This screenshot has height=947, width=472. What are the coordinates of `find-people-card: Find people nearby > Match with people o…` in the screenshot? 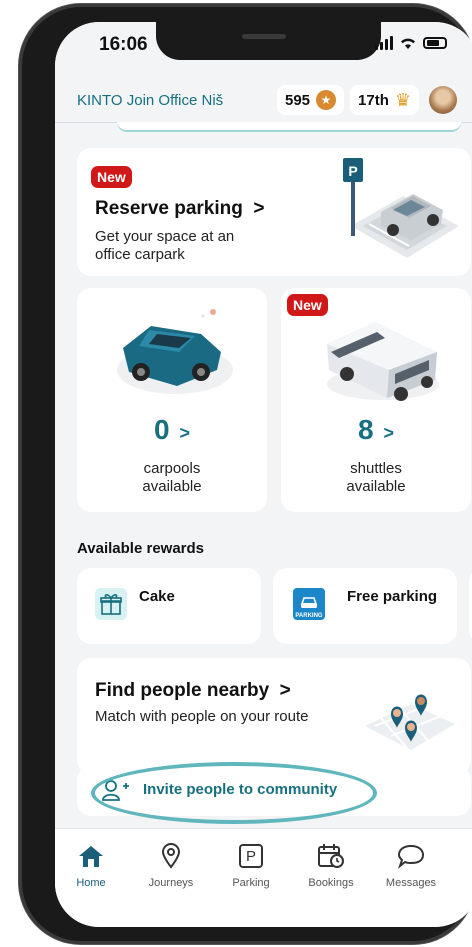 It's located at (274, 716).